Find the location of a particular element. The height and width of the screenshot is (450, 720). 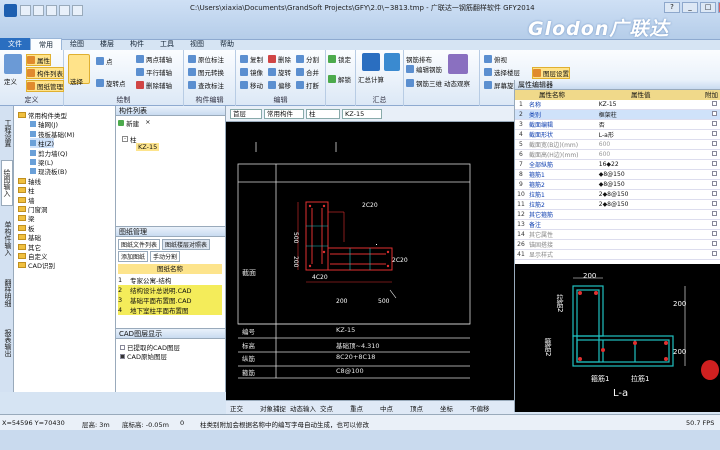

maximize-button: □ is located at coordinates (708, 7).